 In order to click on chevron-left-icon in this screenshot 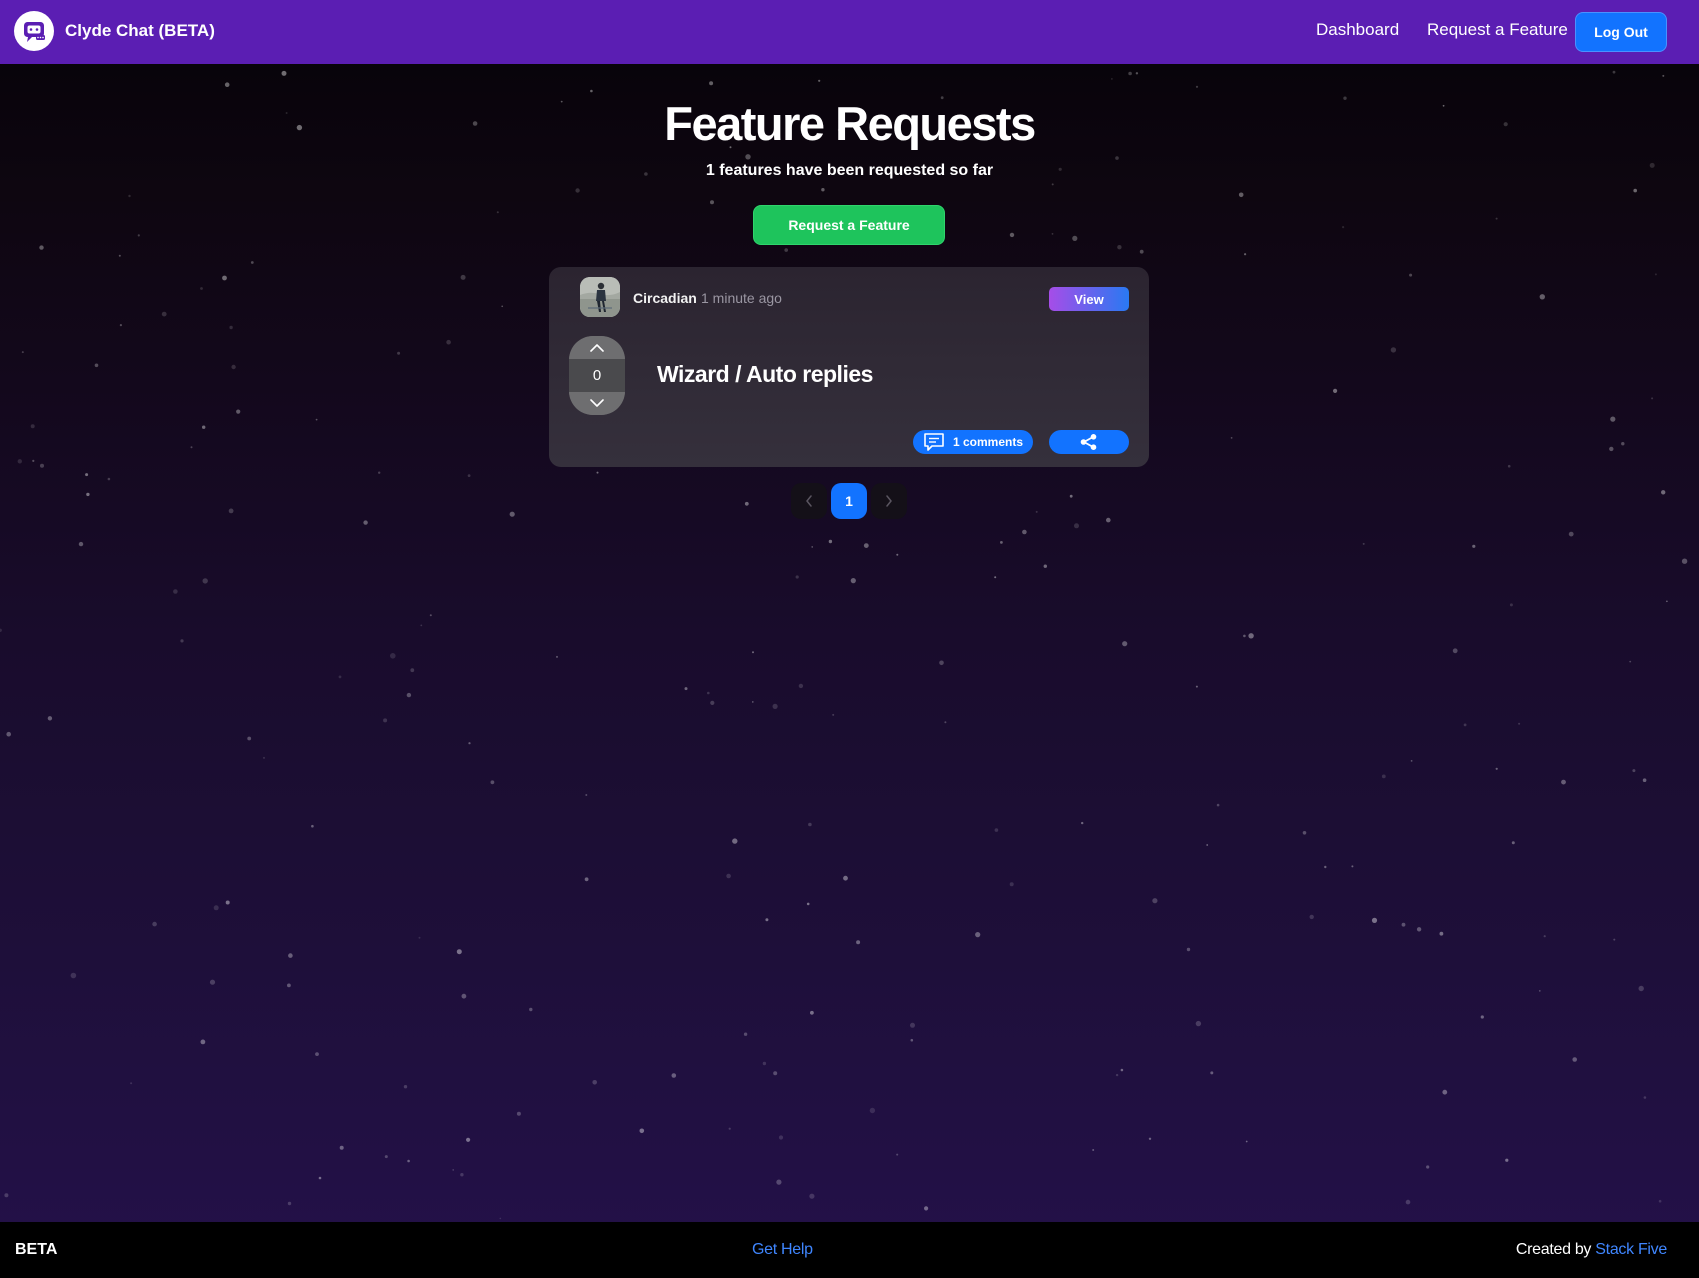, I will do `click(809, 501)`.